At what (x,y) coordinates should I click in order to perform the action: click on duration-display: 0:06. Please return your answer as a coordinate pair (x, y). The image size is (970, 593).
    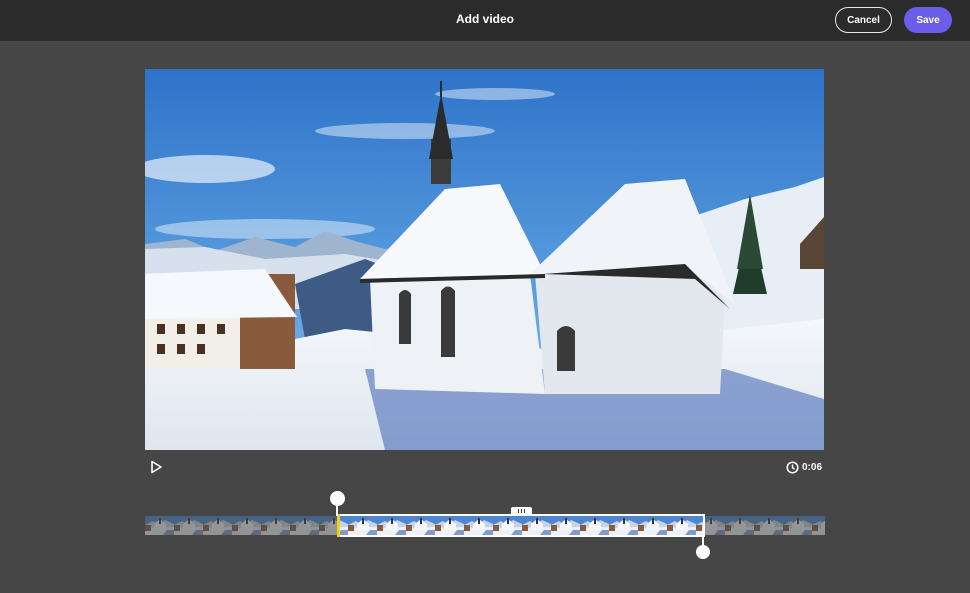
    Looking at the image, I should click on (804, 467).